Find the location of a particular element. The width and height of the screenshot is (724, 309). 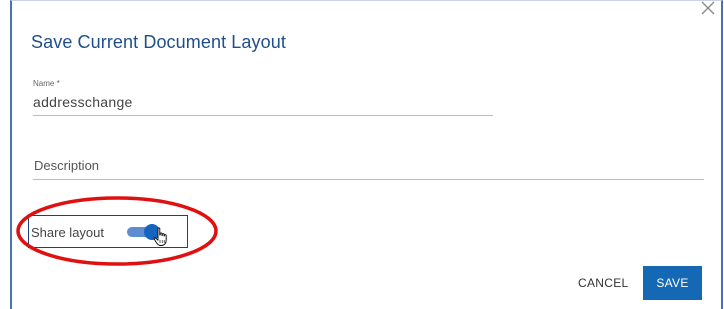

name-field-underline is located at coordinates (263, 115).